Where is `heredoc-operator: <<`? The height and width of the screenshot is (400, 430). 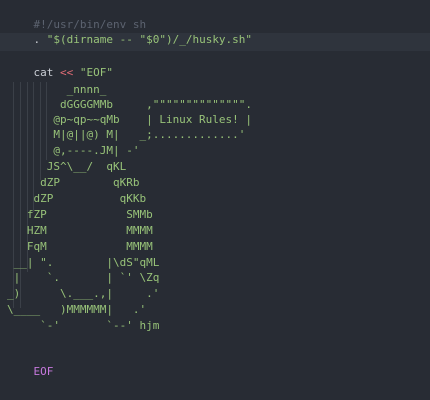 heredoc-operator: << is located at coordinates (67, 72).